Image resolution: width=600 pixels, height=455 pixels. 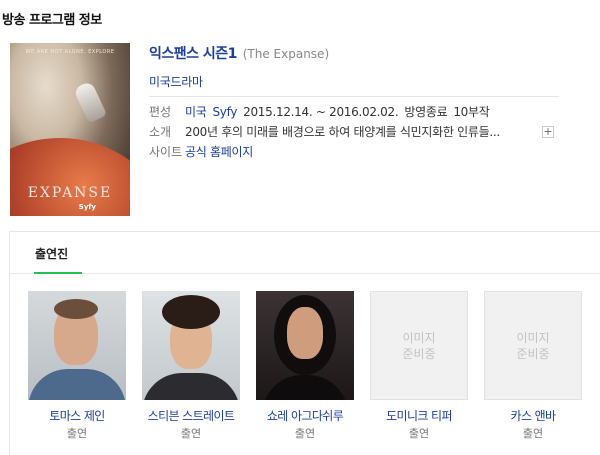 I want to click on cast-card: 토마스 제인 출연, so click(x=77, y=366).